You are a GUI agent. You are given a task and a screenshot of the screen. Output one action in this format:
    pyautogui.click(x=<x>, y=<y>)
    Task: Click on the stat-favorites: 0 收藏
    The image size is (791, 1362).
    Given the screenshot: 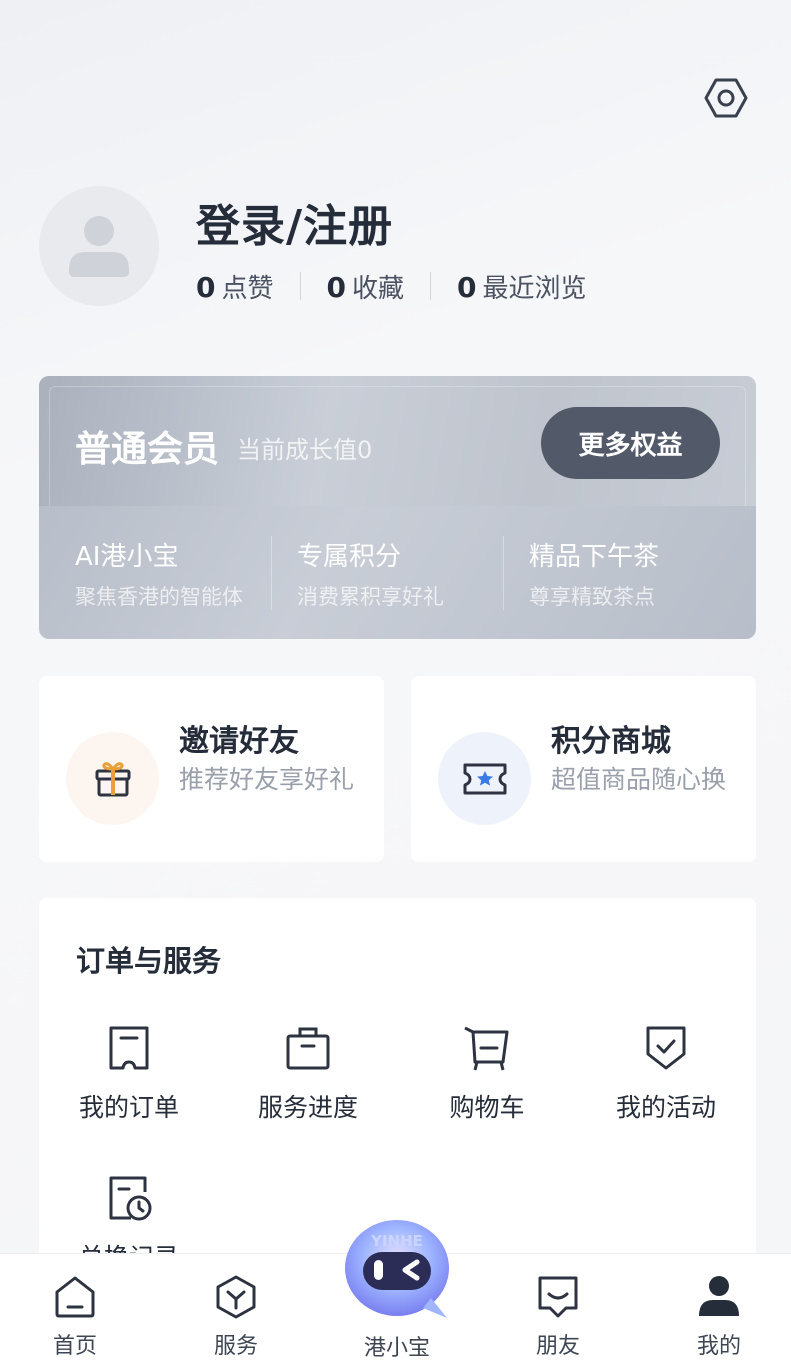 What is the action you would take?
    pyautogui.click(x=366, y=286)
    